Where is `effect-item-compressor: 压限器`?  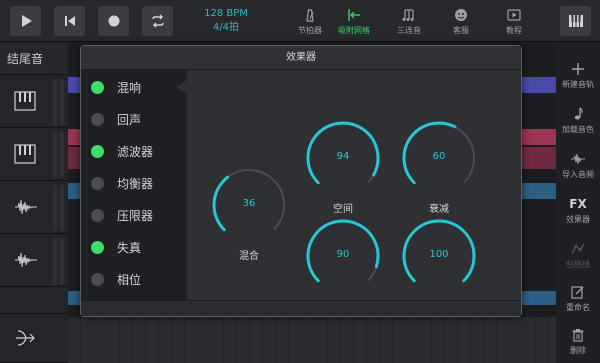 effect-item-compressor: 压限器 is located at coordinates (134, 216).